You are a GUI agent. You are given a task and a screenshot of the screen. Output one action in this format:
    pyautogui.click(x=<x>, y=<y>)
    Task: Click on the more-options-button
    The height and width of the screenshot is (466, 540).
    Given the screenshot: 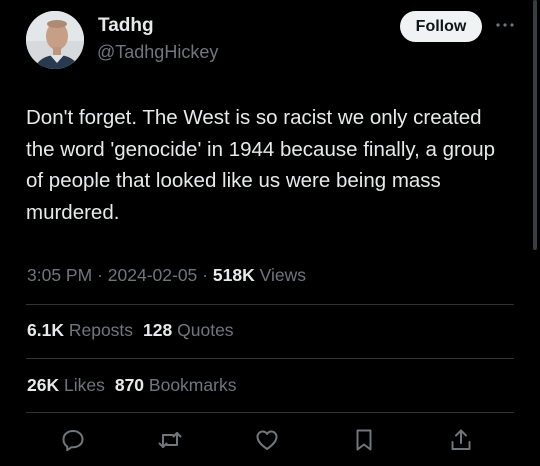 What is the action you would take?
    pyautogui.click(x=505, y=25)
    